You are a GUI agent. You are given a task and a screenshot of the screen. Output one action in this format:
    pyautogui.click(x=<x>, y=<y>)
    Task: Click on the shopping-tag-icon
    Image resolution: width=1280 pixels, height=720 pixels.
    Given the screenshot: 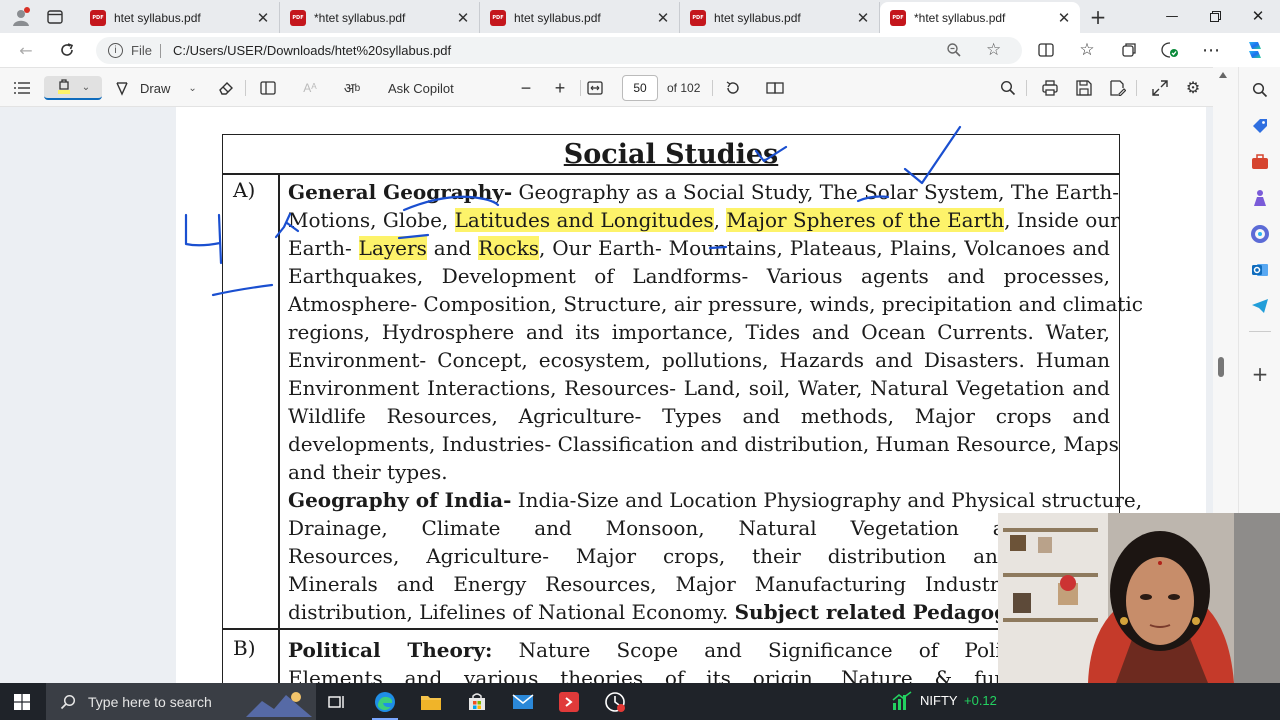 What is the action you would take?
    pyautogui.click(x=1260, y=126)
    